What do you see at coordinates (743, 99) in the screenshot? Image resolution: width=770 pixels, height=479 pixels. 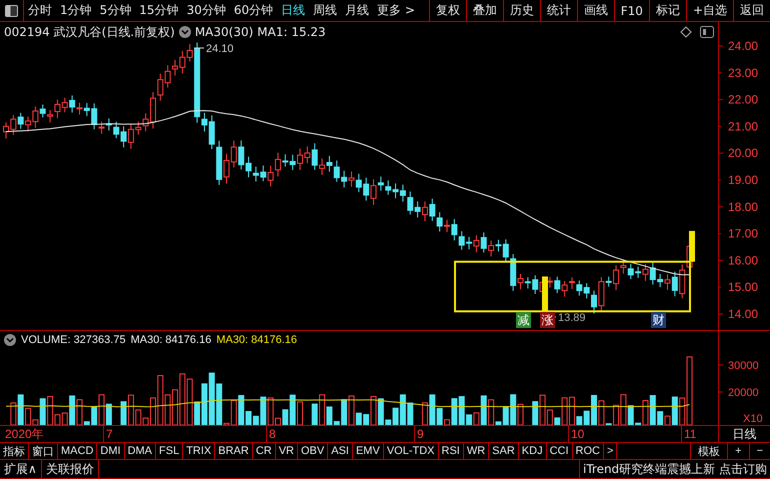 I see `price-tick-label: 22.00` at bounding box center [743, 99].